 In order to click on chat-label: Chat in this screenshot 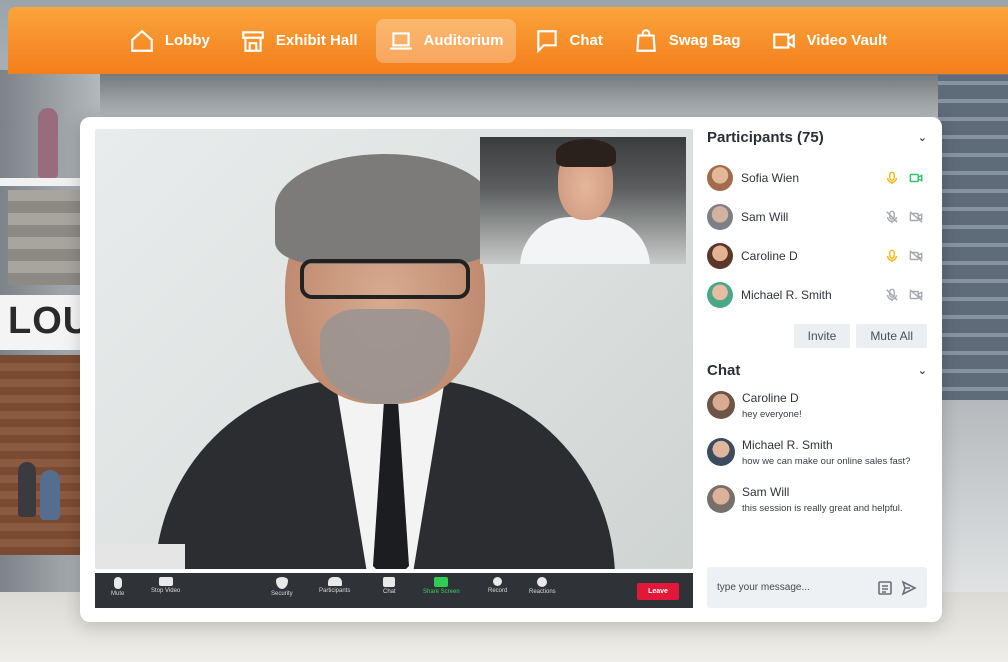, I will do `click(389, 592)`.